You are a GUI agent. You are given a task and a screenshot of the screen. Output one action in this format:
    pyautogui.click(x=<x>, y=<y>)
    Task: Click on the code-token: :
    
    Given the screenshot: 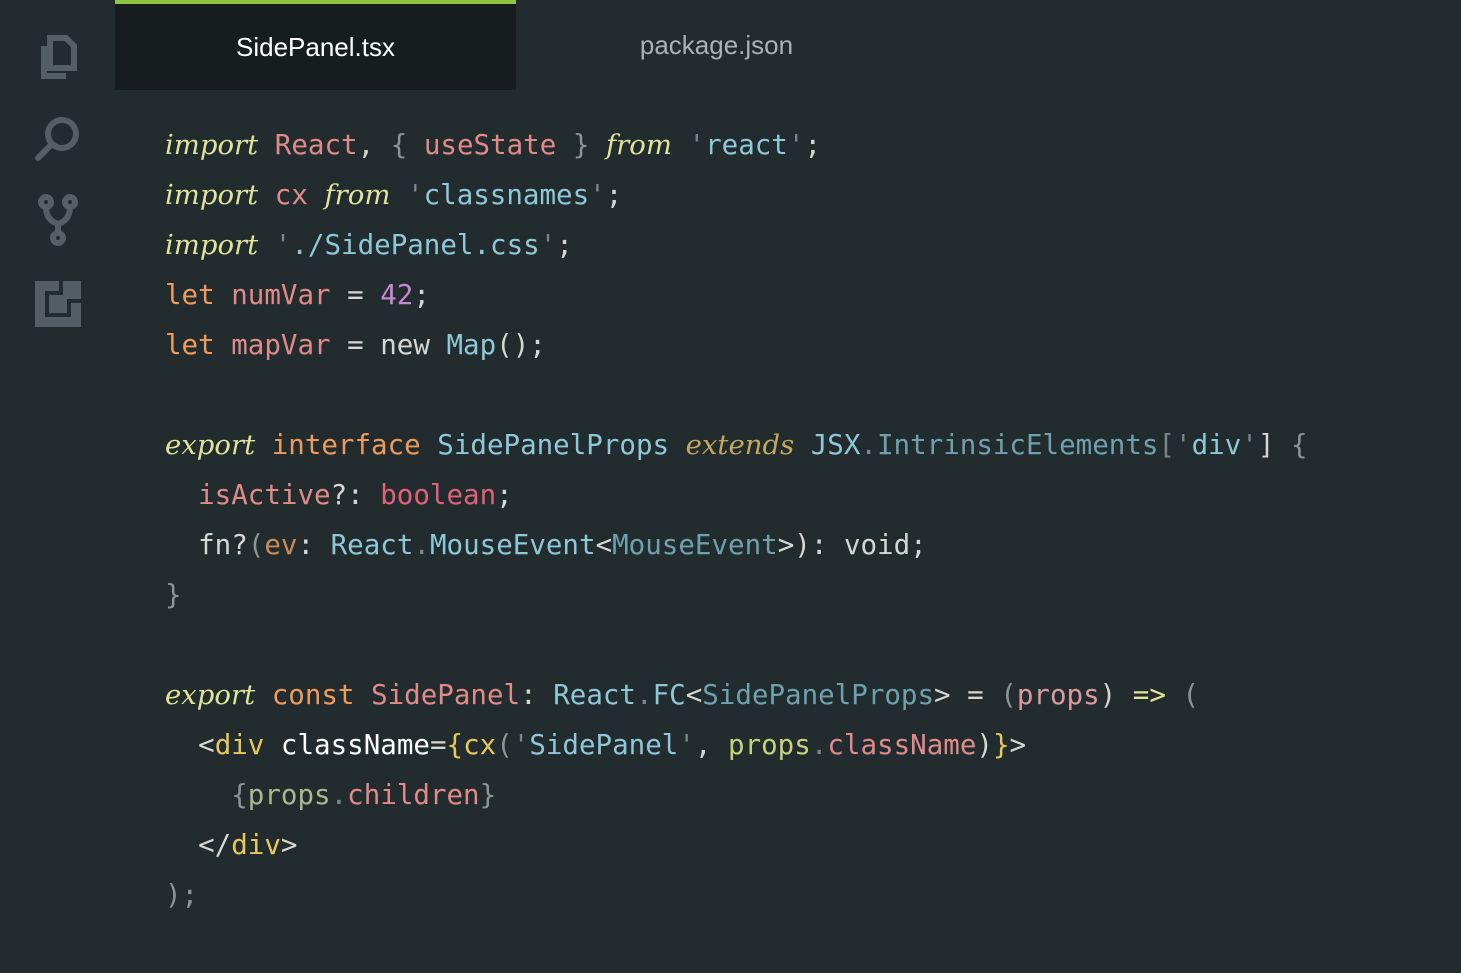 What is the action you would take?
    pyautogui.click(x=537, y=695)
    